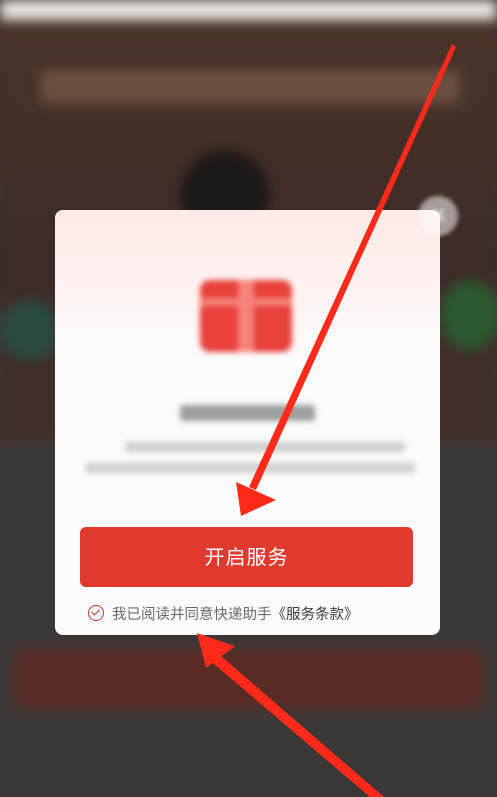 The image size is (497, 797). I want to click on agreement-text: 我已阅读并同意快递助手, so click(192, 614).